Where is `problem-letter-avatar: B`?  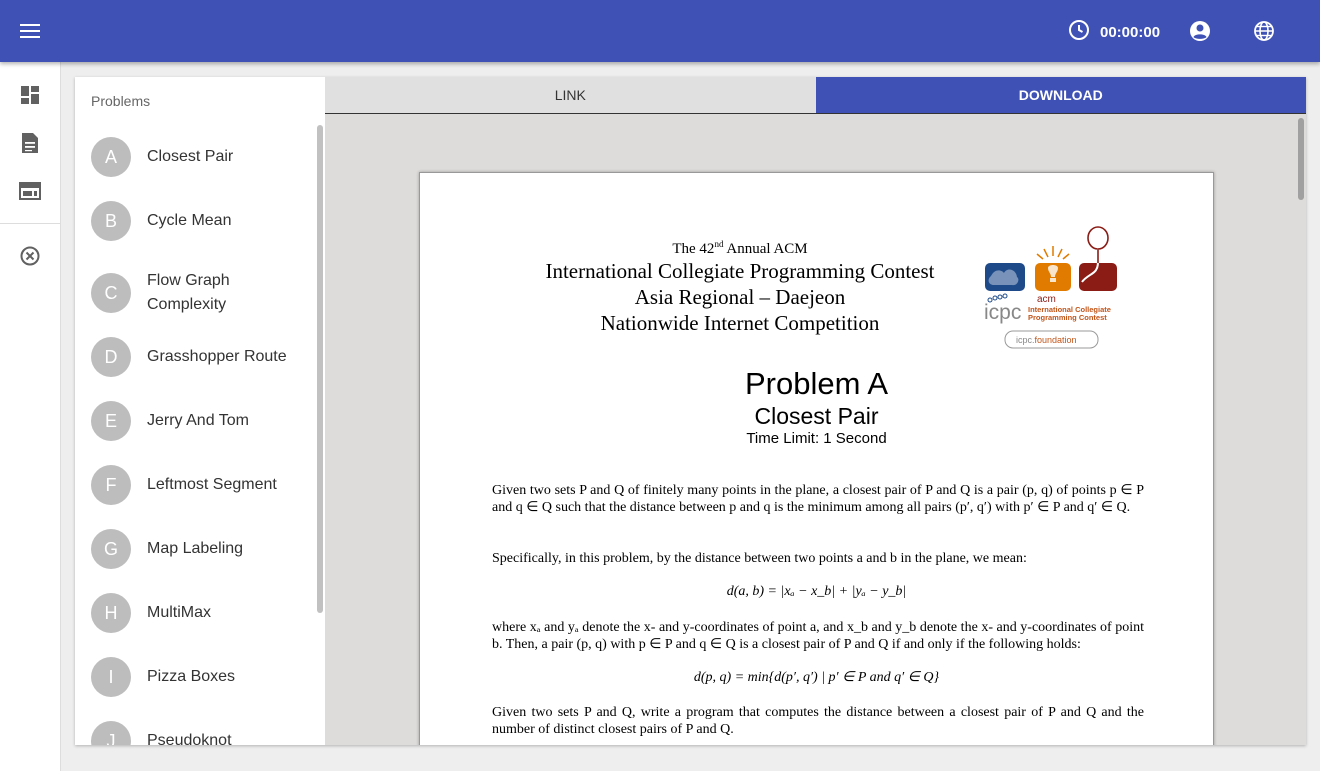 problem-letter-avatar: B is located at coordinates (111, 221).